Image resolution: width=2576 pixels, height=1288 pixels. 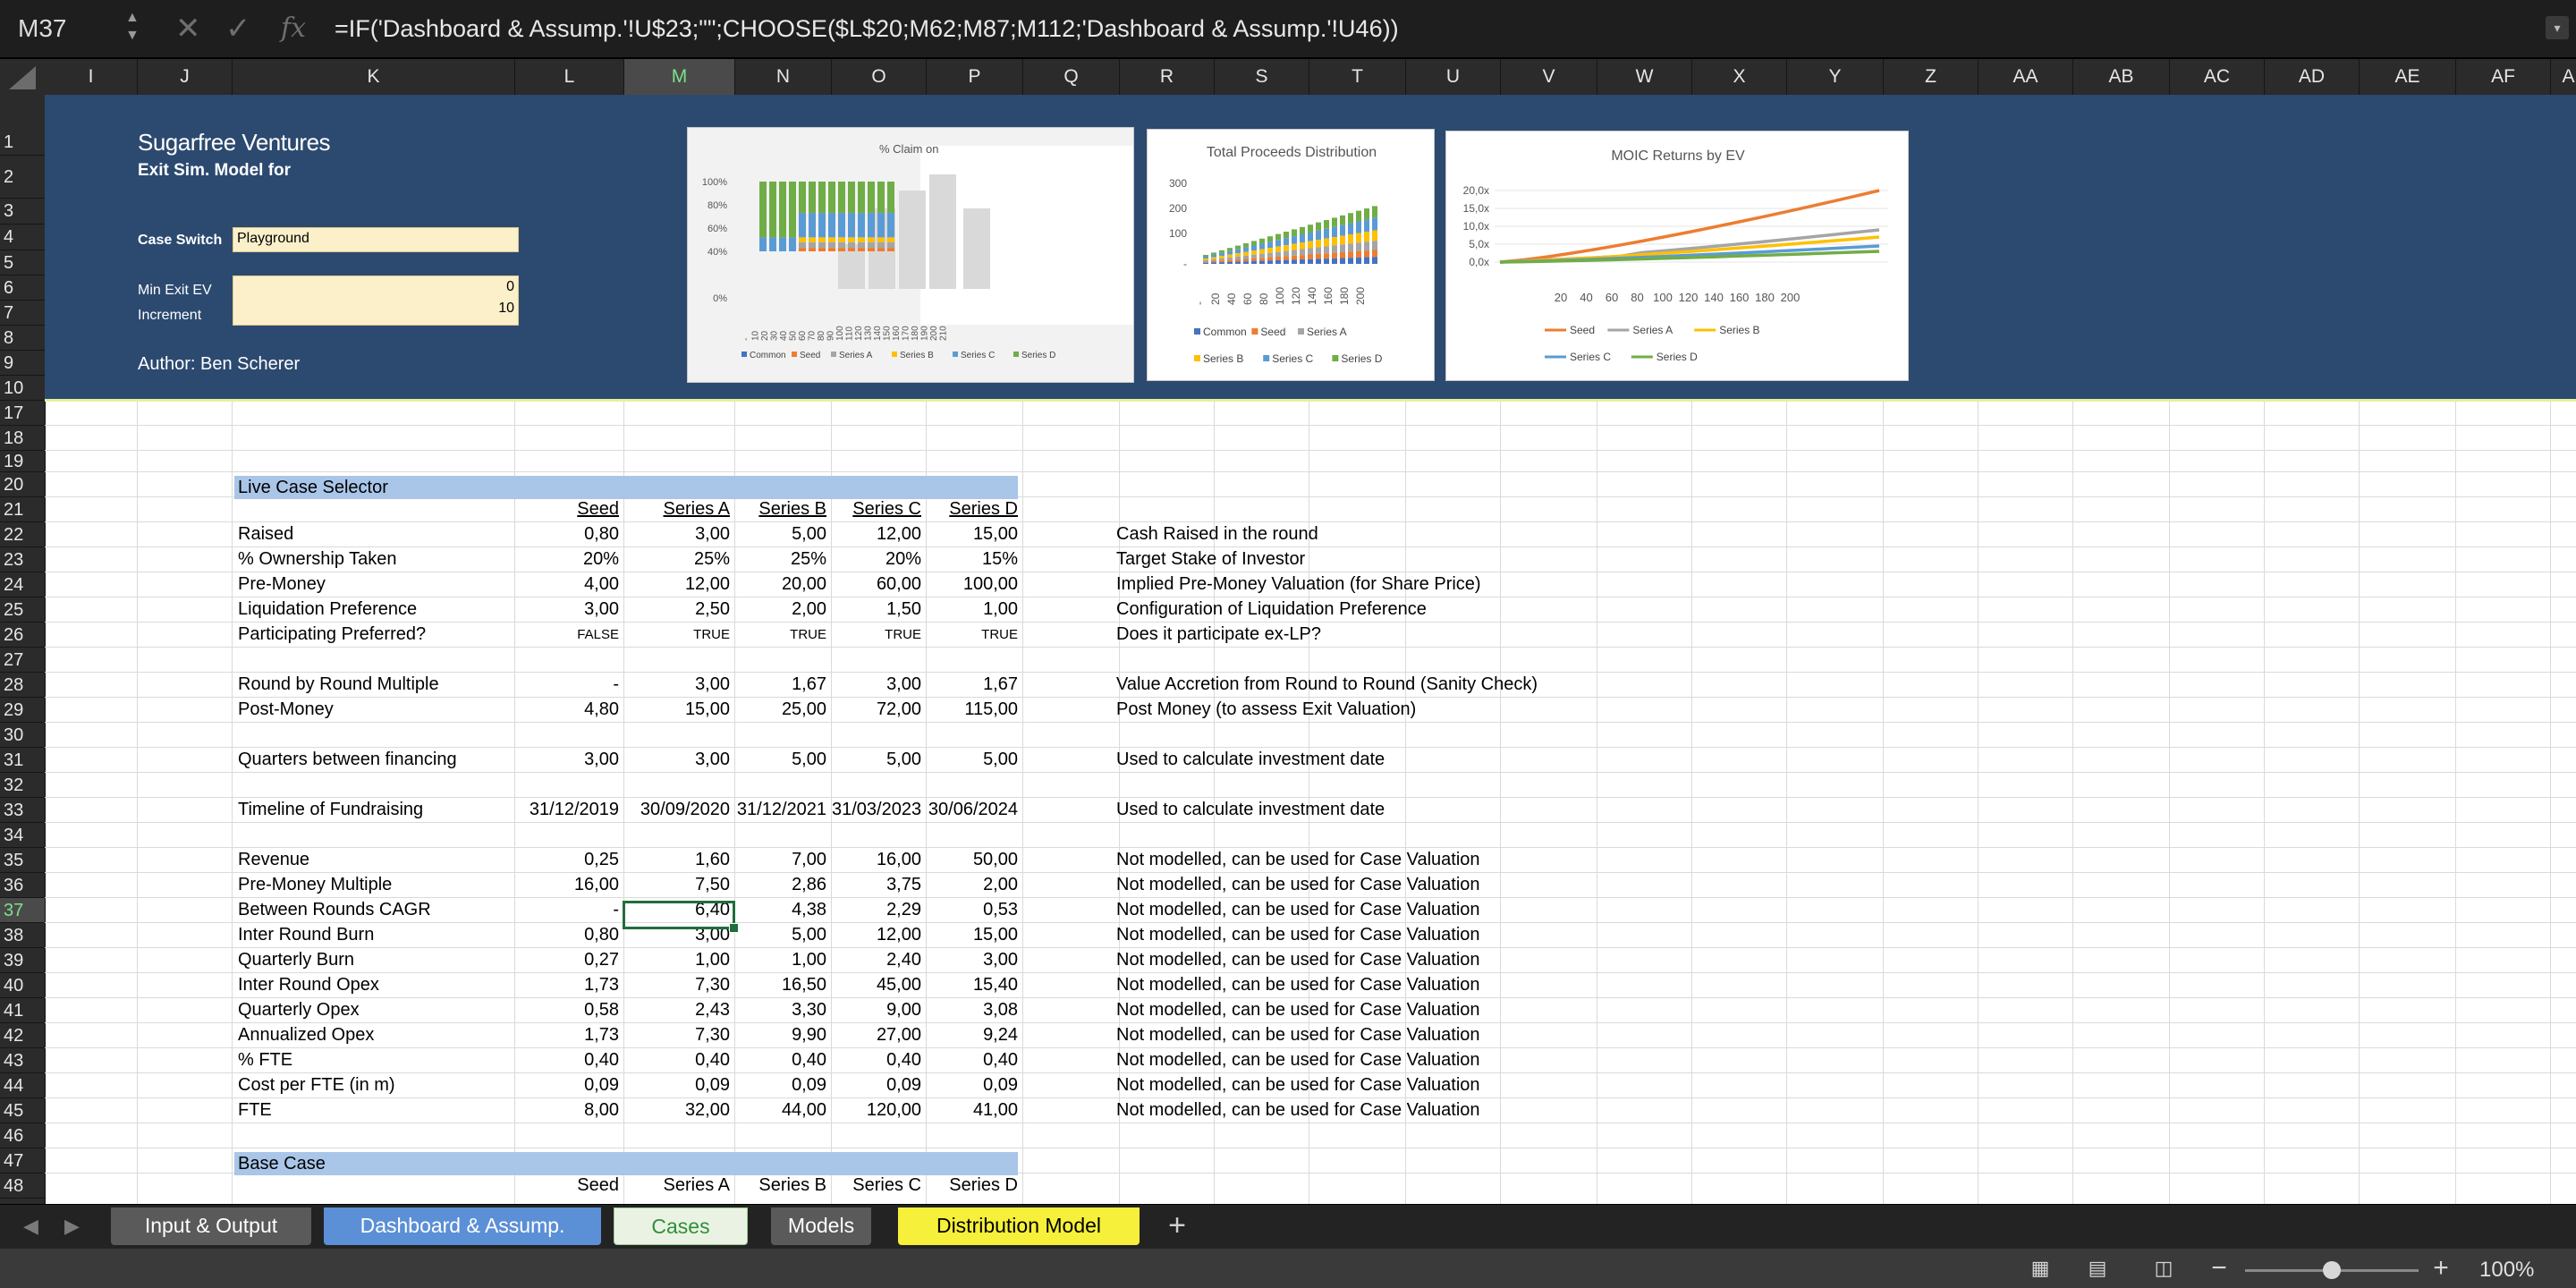 What do you see at coordinates (567, 810) in the screenshot?
I see `value-cell: 31/12/2019` at bounding box center [567, 810].